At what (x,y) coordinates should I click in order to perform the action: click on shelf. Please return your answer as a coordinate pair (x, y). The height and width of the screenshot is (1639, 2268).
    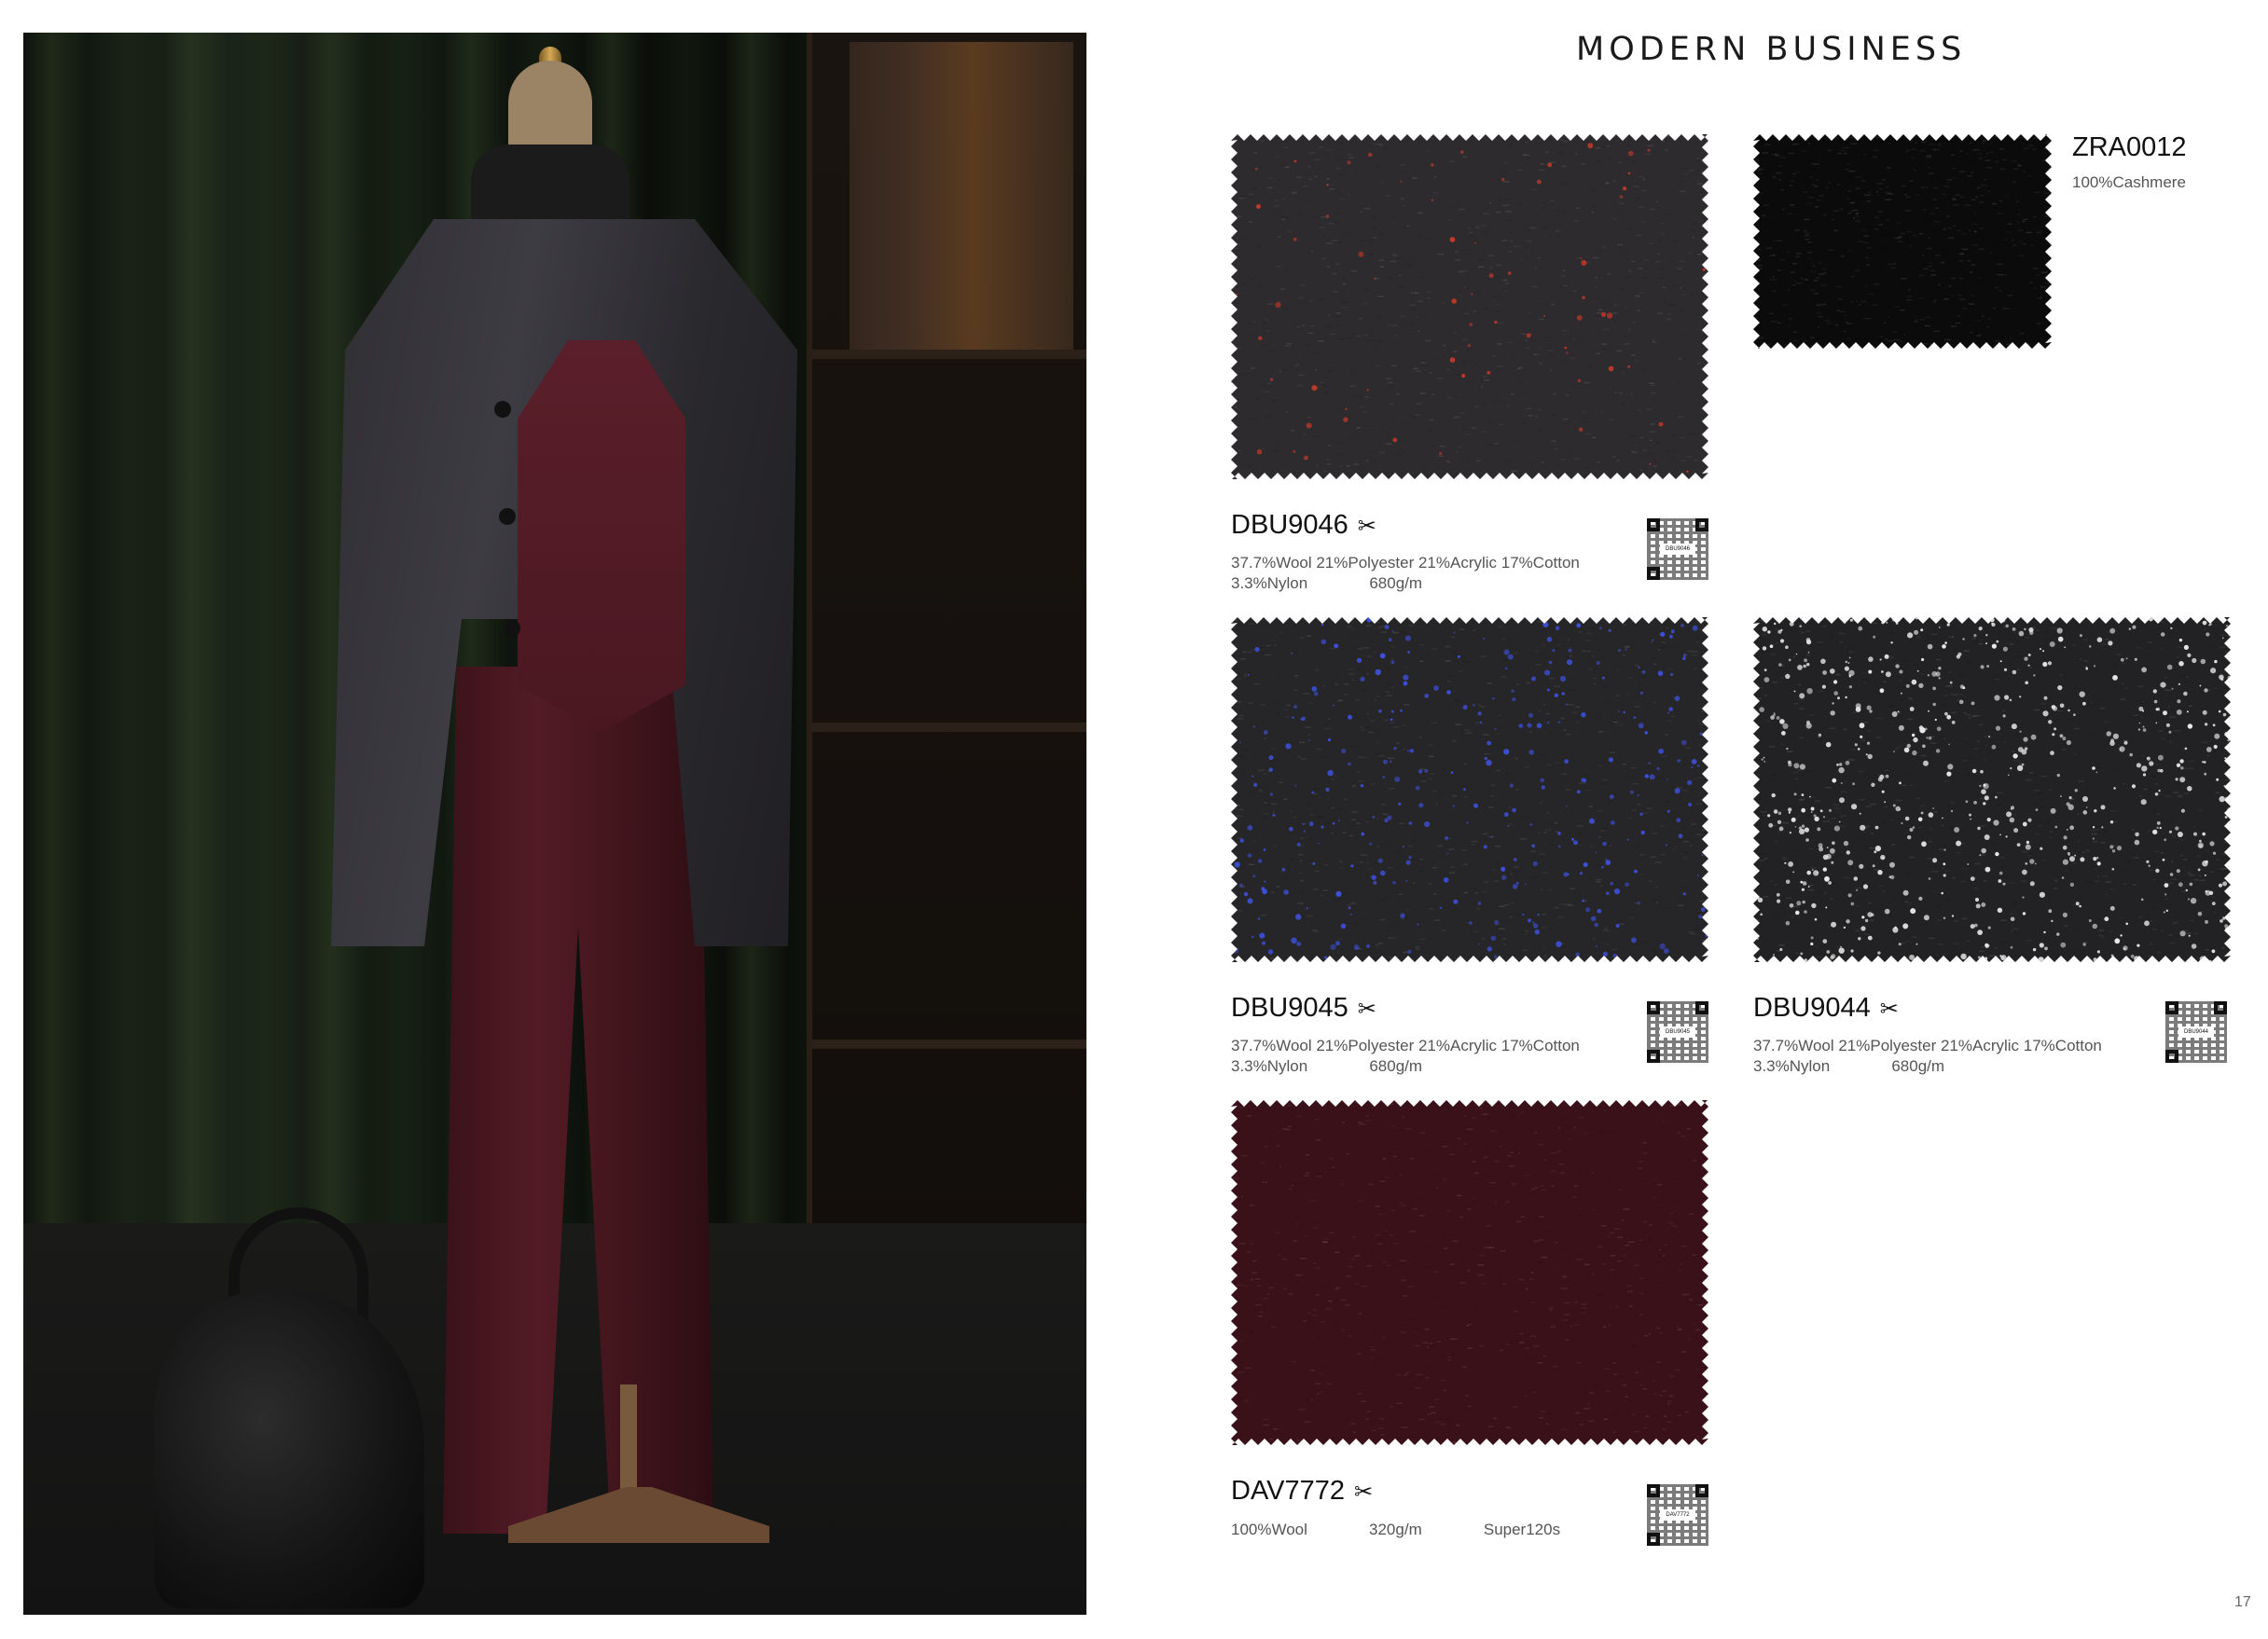
    Looking at the image, I should click on (949, 1044).